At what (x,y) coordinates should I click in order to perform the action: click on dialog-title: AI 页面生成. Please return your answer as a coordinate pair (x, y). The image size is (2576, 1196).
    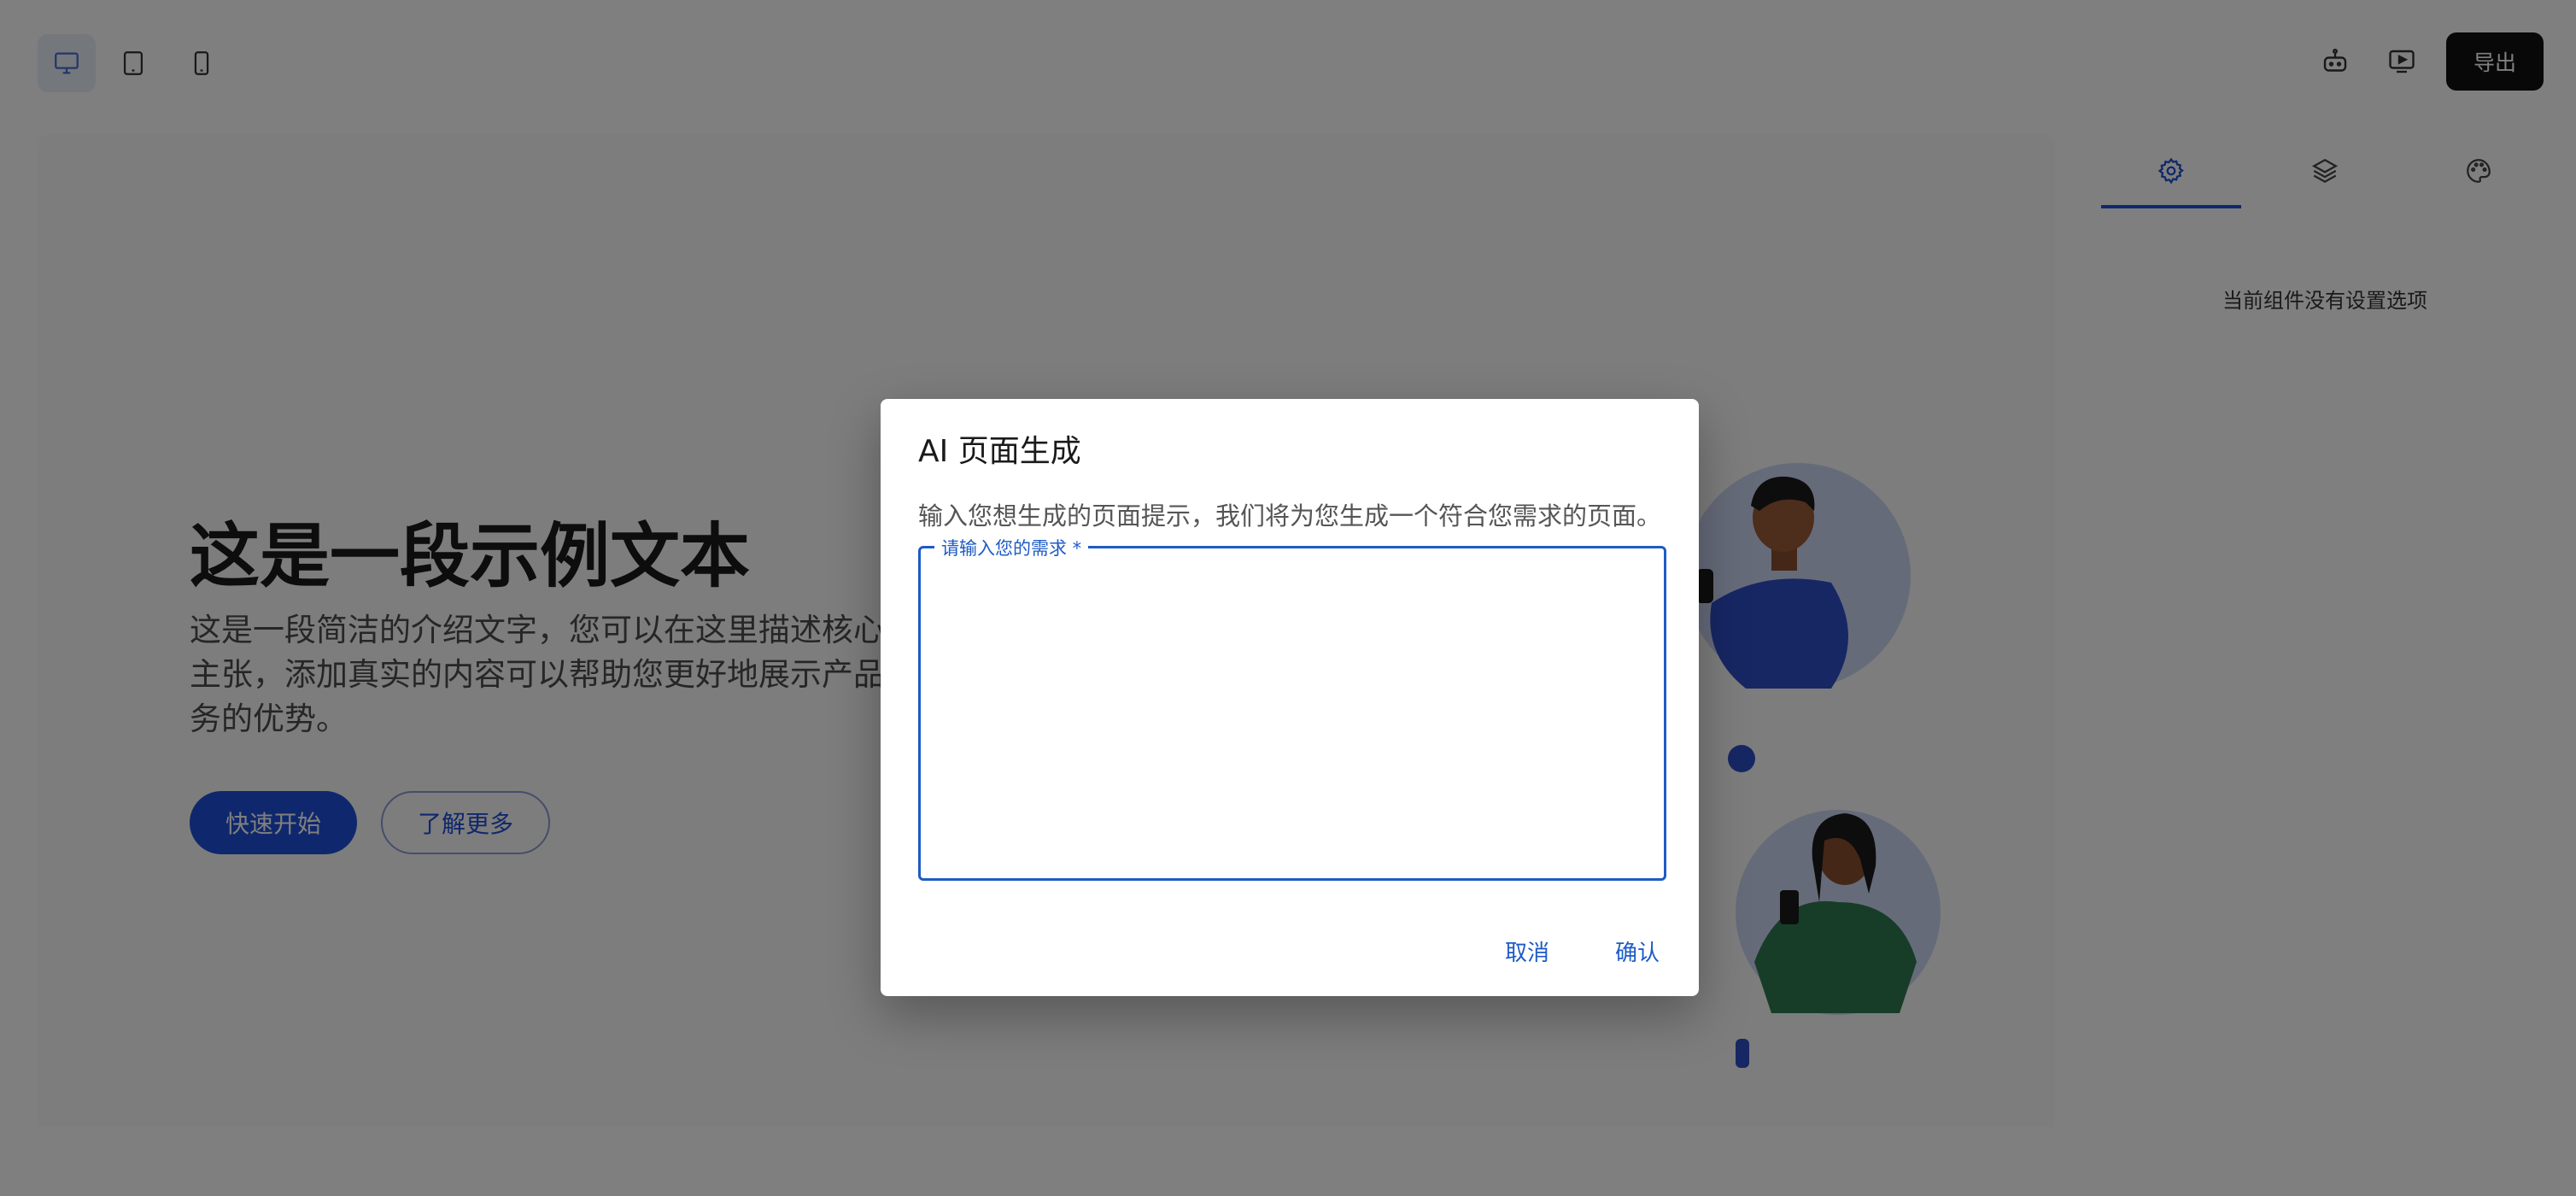
    Looking at the image, I should click on (999, 451).